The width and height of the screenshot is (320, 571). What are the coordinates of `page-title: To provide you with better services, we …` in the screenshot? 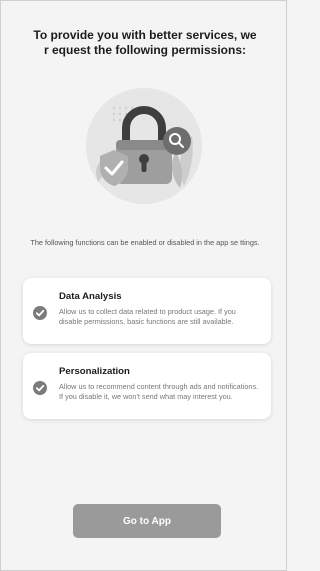 It's located at (145, 42).